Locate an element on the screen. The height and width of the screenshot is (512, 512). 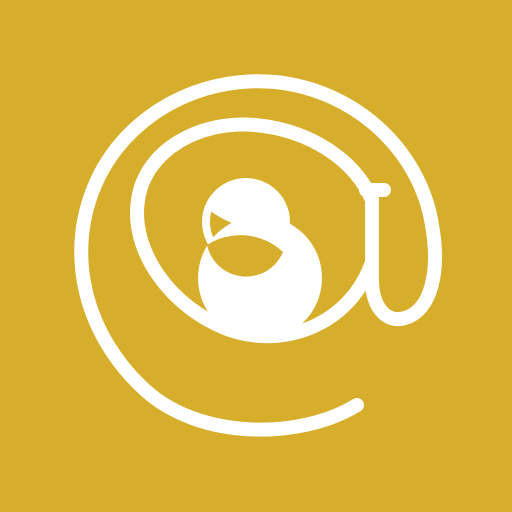
large-filled-circle is located at coordinates (260, 278).